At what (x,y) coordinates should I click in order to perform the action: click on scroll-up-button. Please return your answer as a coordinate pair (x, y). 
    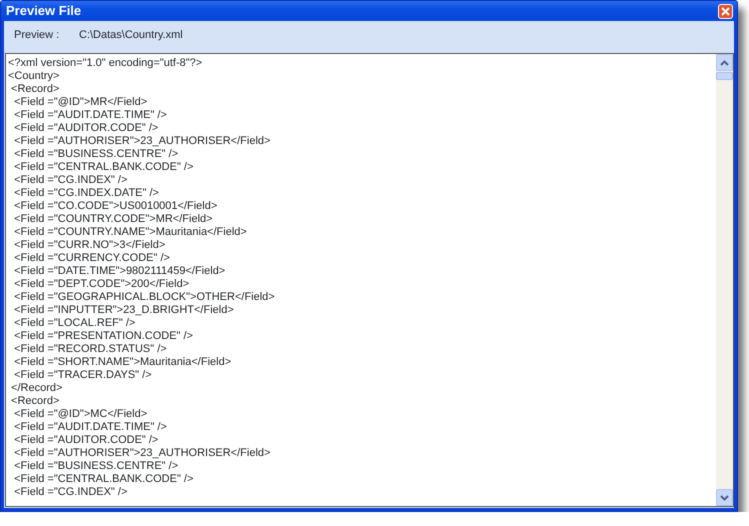
    Looking at the image, I should click on (724, 62).